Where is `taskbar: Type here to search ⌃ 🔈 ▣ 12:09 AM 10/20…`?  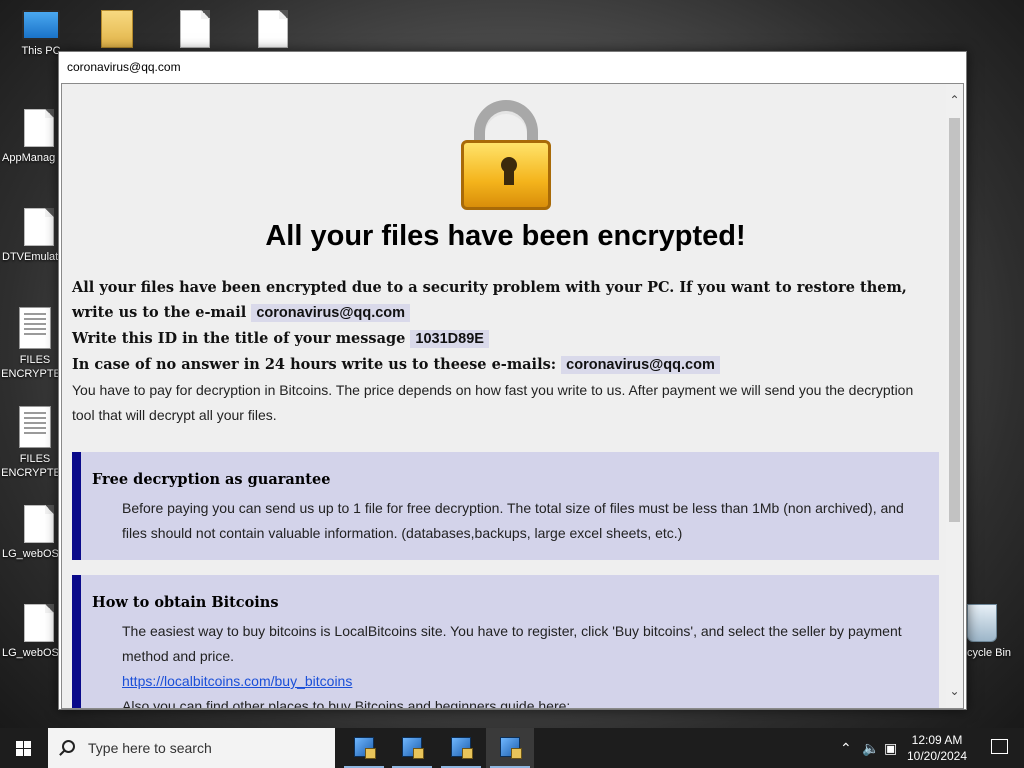
taskbar: Type here to search ⌃ 🔈 ▣ 12:09 AM 10/20… is located at coordinates (512, 748).